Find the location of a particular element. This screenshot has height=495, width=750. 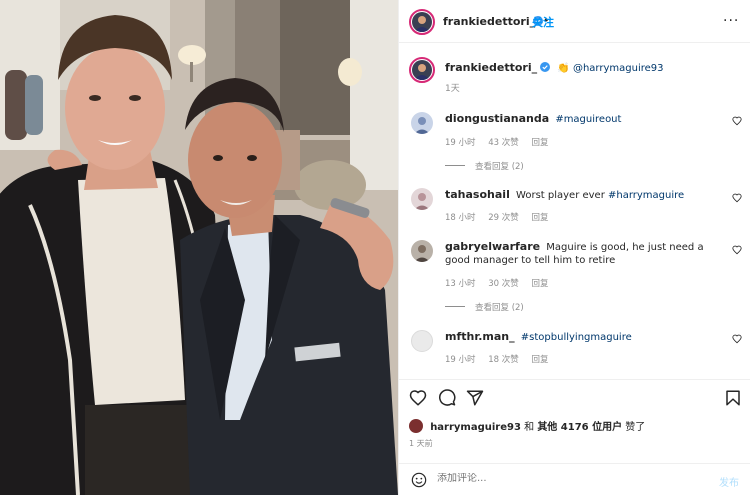

author-username: frankiedettori_ is located at coordinates (489, 21).